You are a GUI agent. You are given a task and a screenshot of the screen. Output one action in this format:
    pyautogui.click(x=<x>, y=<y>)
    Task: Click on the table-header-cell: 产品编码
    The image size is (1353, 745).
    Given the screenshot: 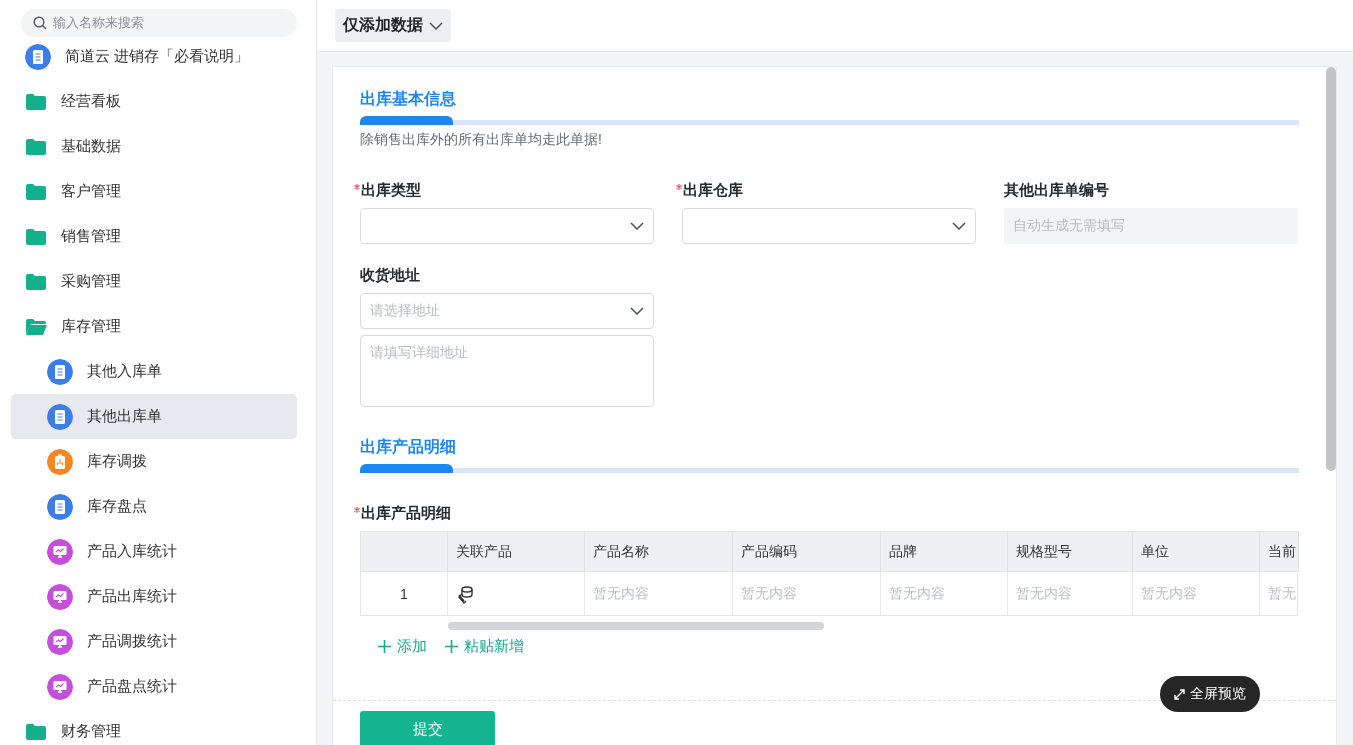 What is the action you would take?
    pyautogui.click(x=807, y=551)
    